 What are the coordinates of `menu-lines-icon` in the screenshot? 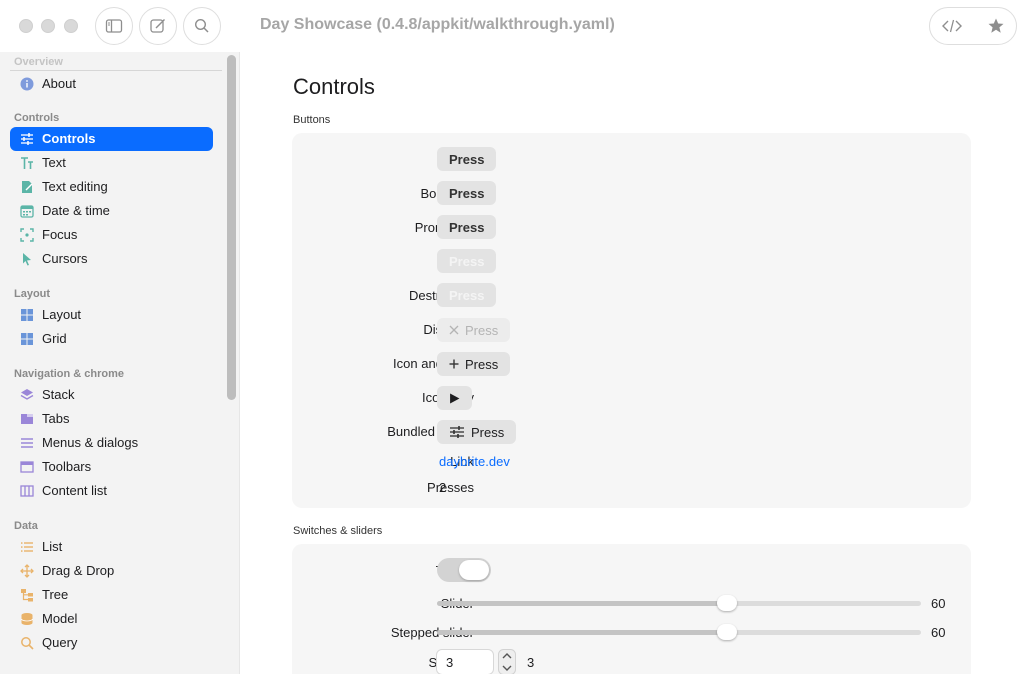 It's located at (27, 443).